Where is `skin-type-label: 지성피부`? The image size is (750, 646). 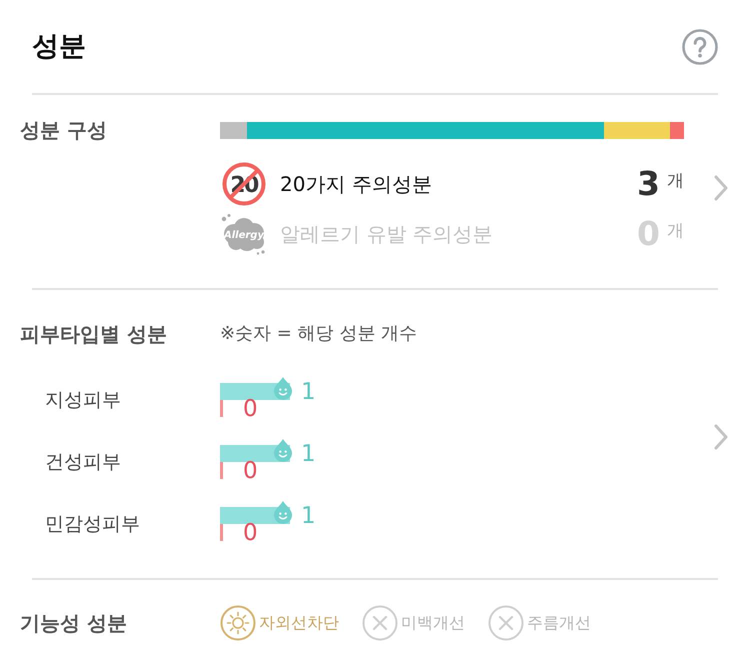
skin-type-label: 지성피부 is located at coordinates (83, 400).